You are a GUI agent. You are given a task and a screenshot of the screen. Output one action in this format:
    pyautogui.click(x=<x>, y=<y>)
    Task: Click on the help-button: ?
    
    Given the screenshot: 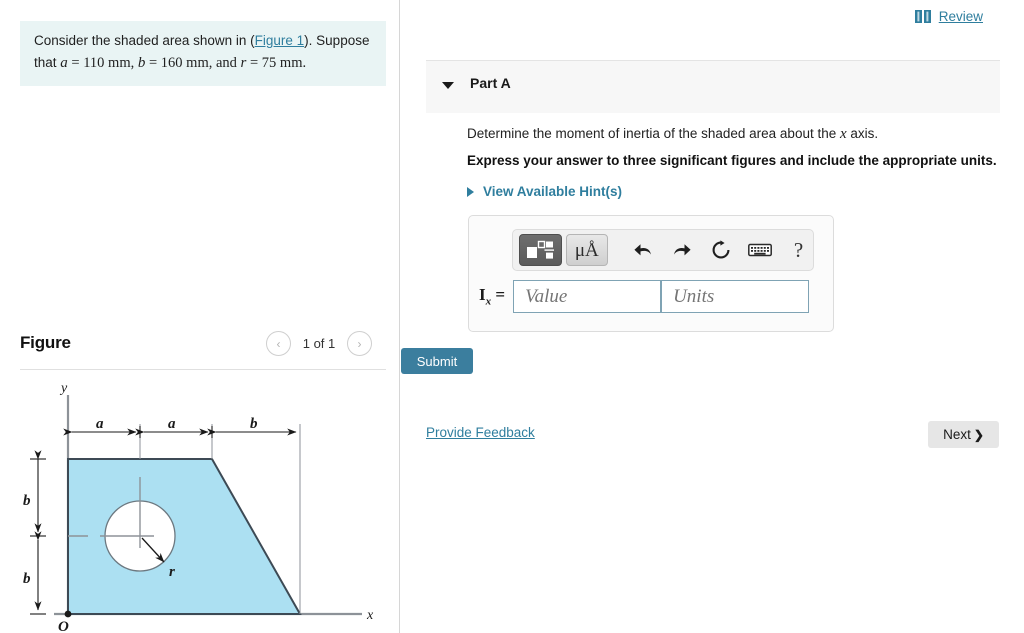 What is the action you would take?
    pyautogui.click(x=798, y=250)
    